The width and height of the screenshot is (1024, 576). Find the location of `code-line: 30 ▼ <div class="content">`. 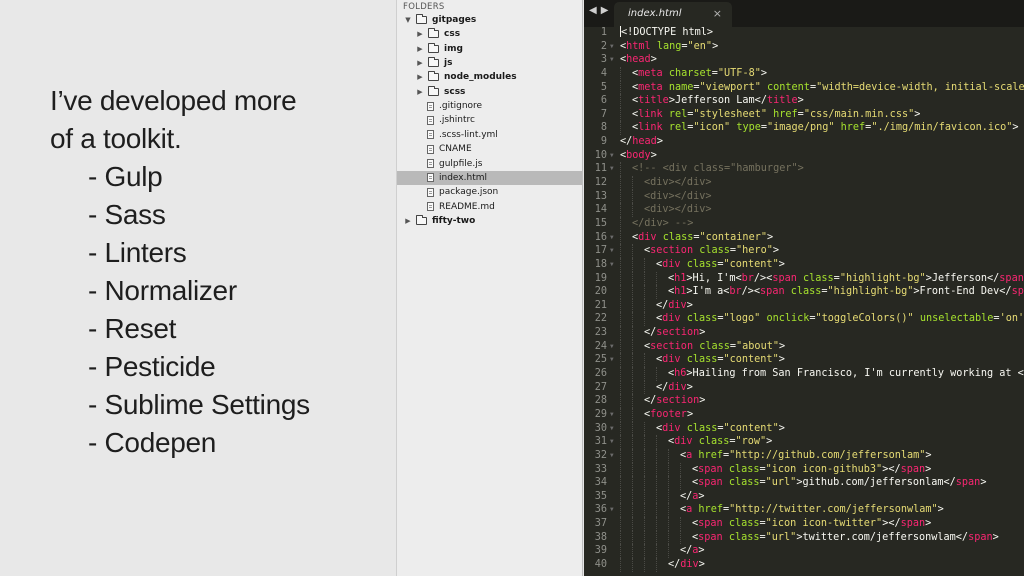

code-line: 30 ▼ <div class="content"> is located at coordinates (804, 428).